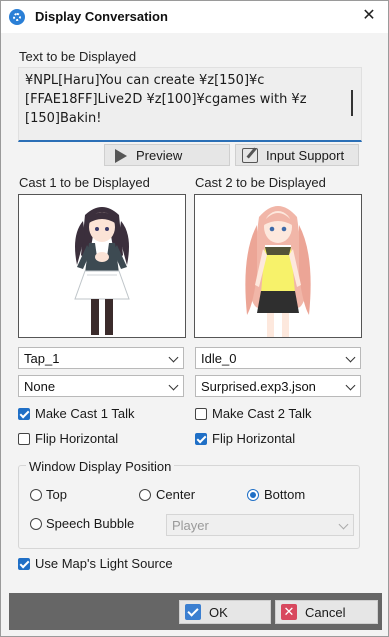 The height and width of the screenshot is (637, 389). Describe the element at coordinates (36, 524) in the screenshot. I see `radio-speech-bubble` at that location.